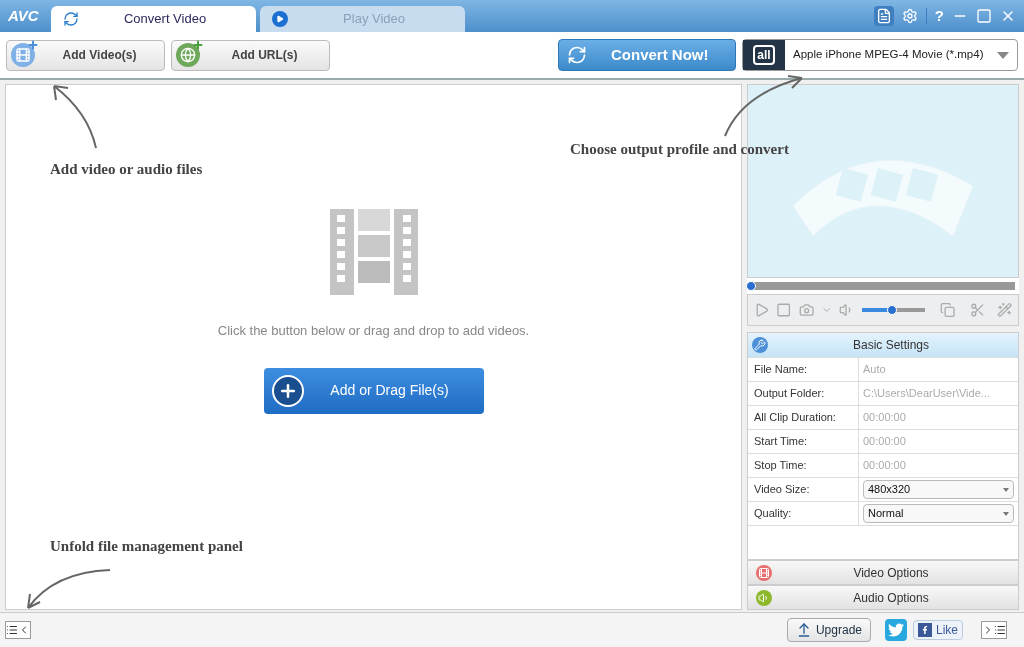 The width and height of the screenshot is (1024, 647). I want to click on camera-icon, so click(806, 310).